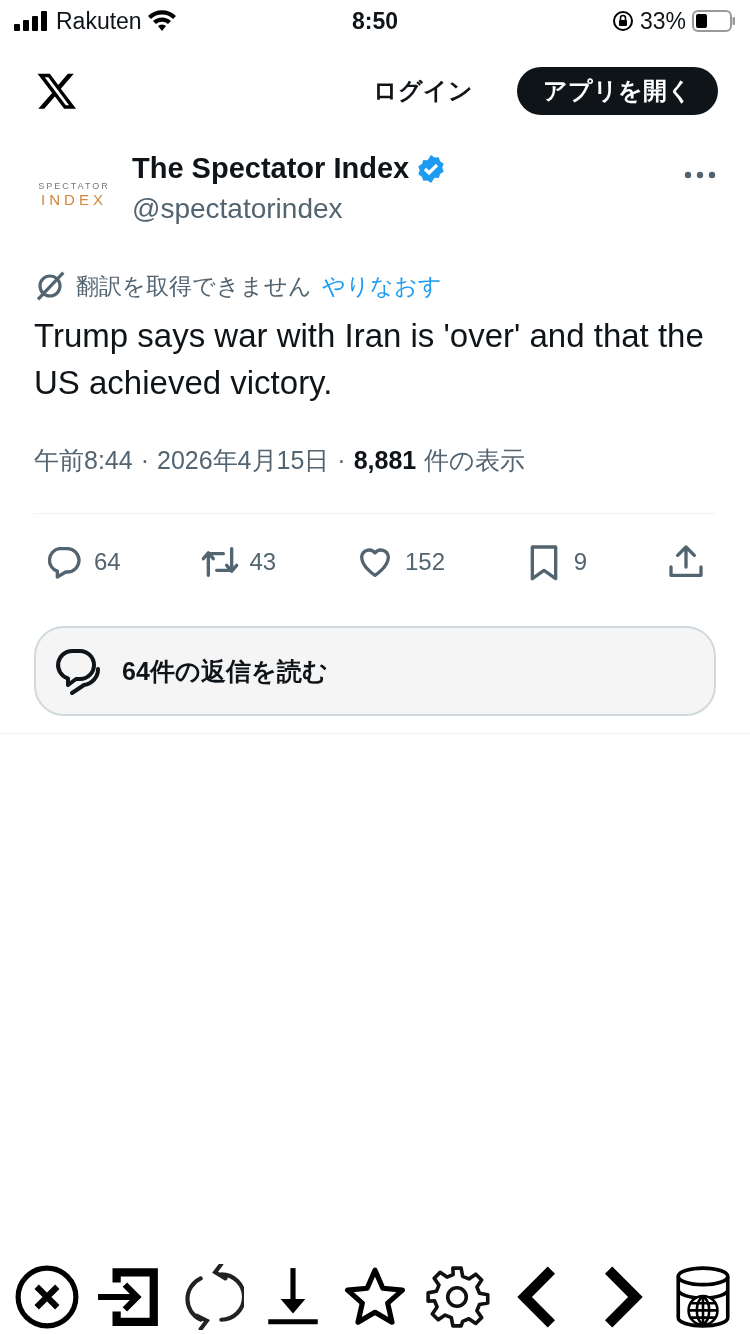 This screenshot has width=750, height=1334. I want to click on view-count: 8,881, so click(385, 460).